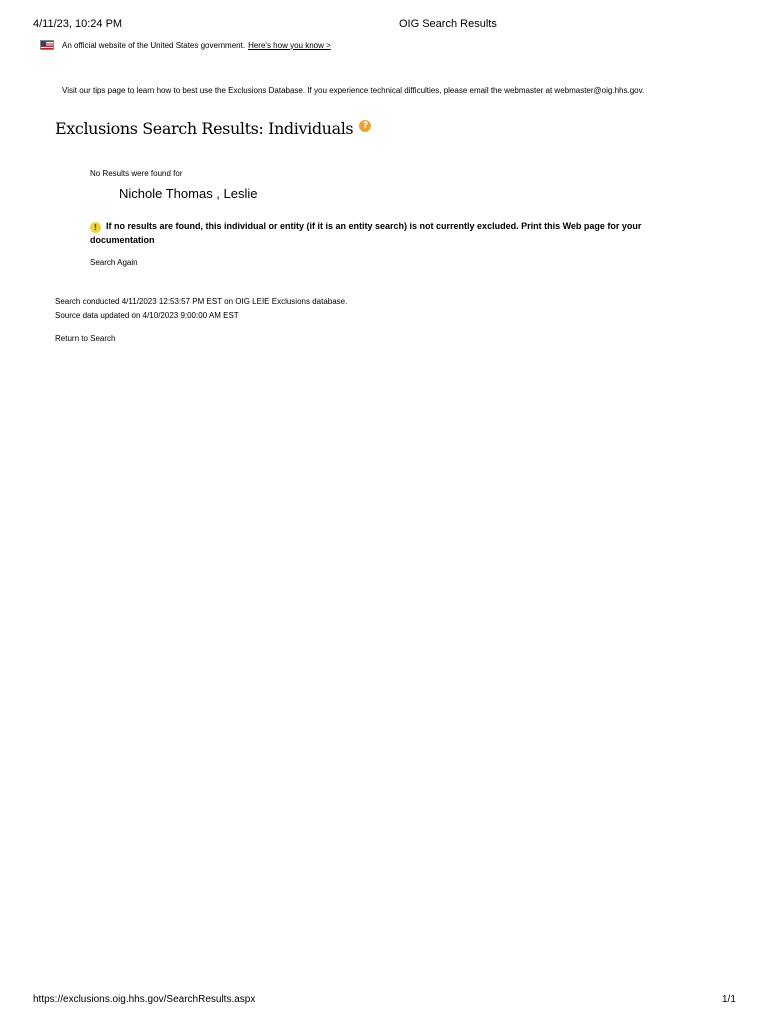 This screenshot has height=1024, width=768. Describe the element at coordinates (365, 126) in the screenshot. I see `help-icon: ?` at that location.